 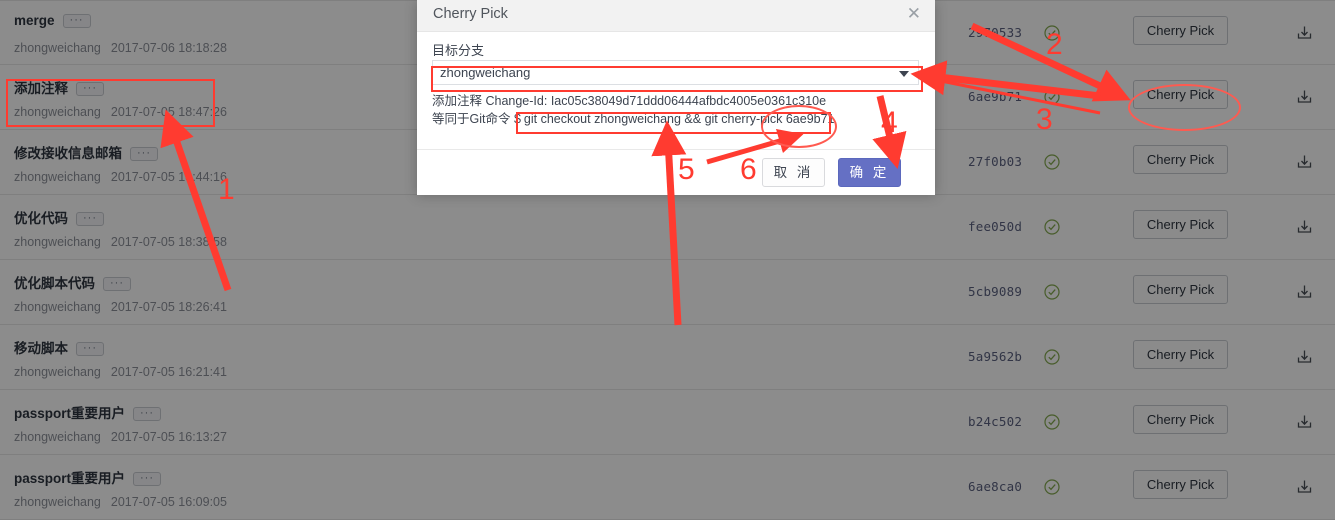 I want to click on change-id-label: 添加注释 Change-Id:, so click(x=490, y=101).